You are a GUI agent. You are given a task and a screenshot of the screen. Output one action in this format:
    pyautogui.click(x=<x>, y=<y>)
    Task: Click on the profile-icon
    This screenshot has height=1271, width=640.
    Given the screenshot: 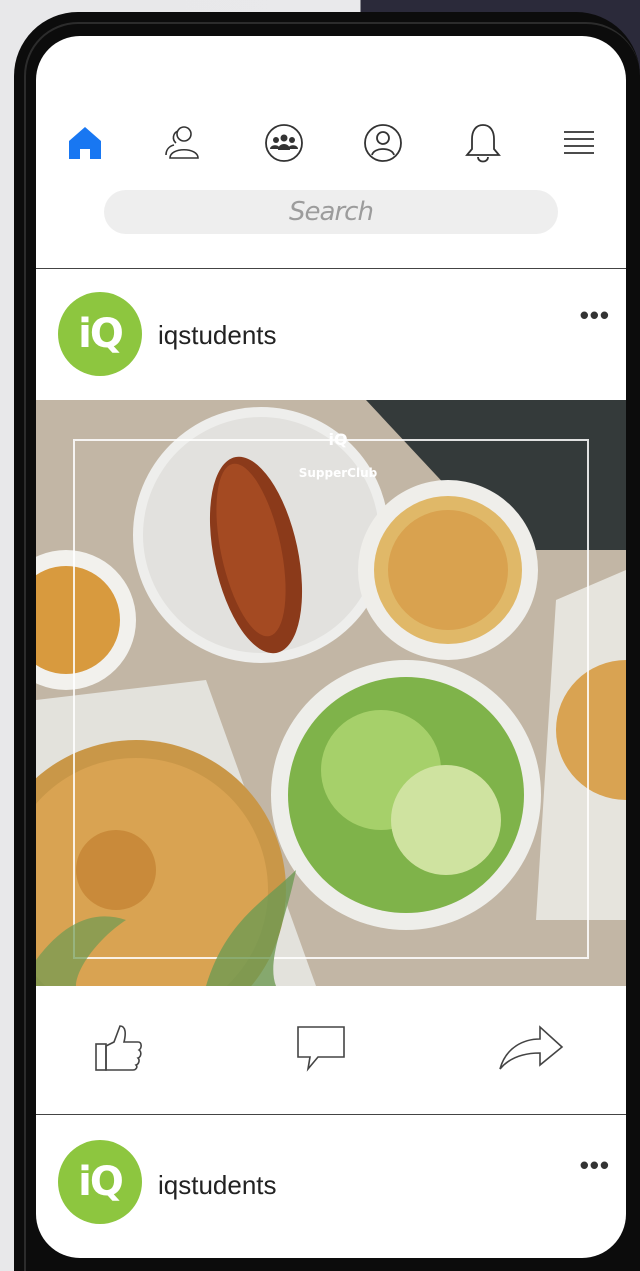 What is the action you would take?
    pyautogui.click(x=383, y=143)
    